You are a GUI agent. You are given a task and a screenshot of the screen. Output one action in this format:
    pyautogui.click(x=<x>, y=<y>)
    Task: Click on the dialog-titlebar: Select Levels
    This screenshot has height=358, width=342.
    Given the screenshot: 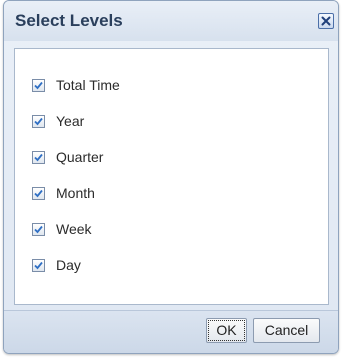 What is the action you would take?
    pyautogui.click(x=171, y=21)
    